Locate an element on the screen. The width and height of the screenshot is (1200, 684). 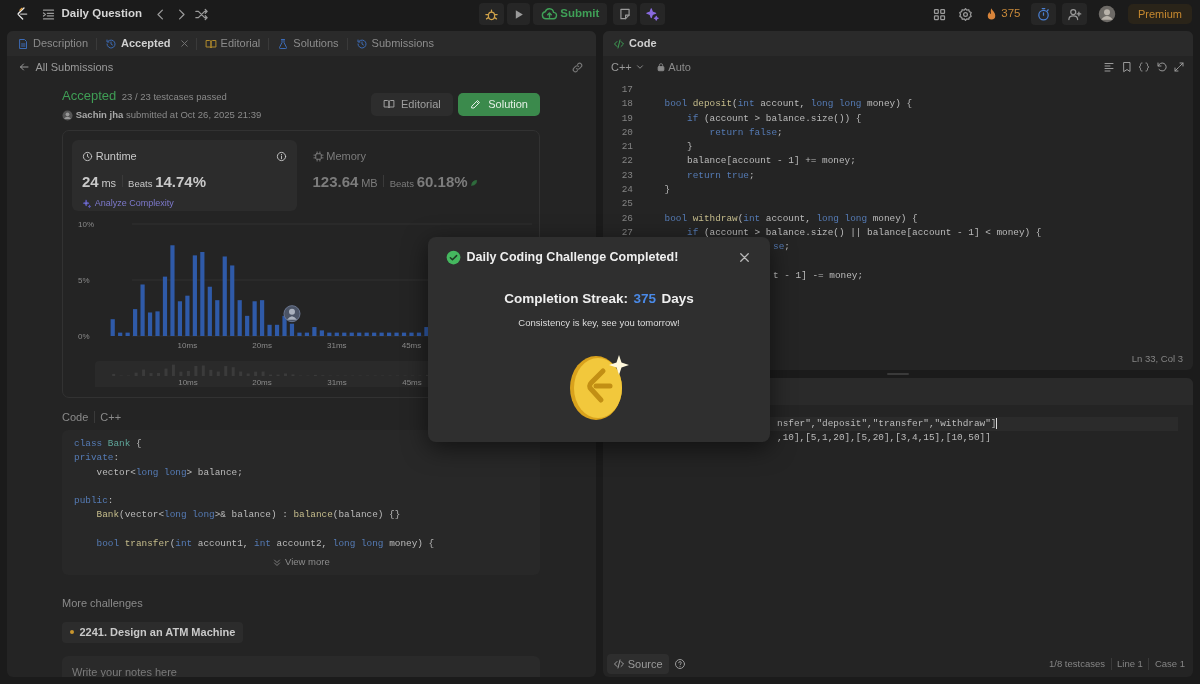
avatar-icon is located at coordinates (1107, 14).